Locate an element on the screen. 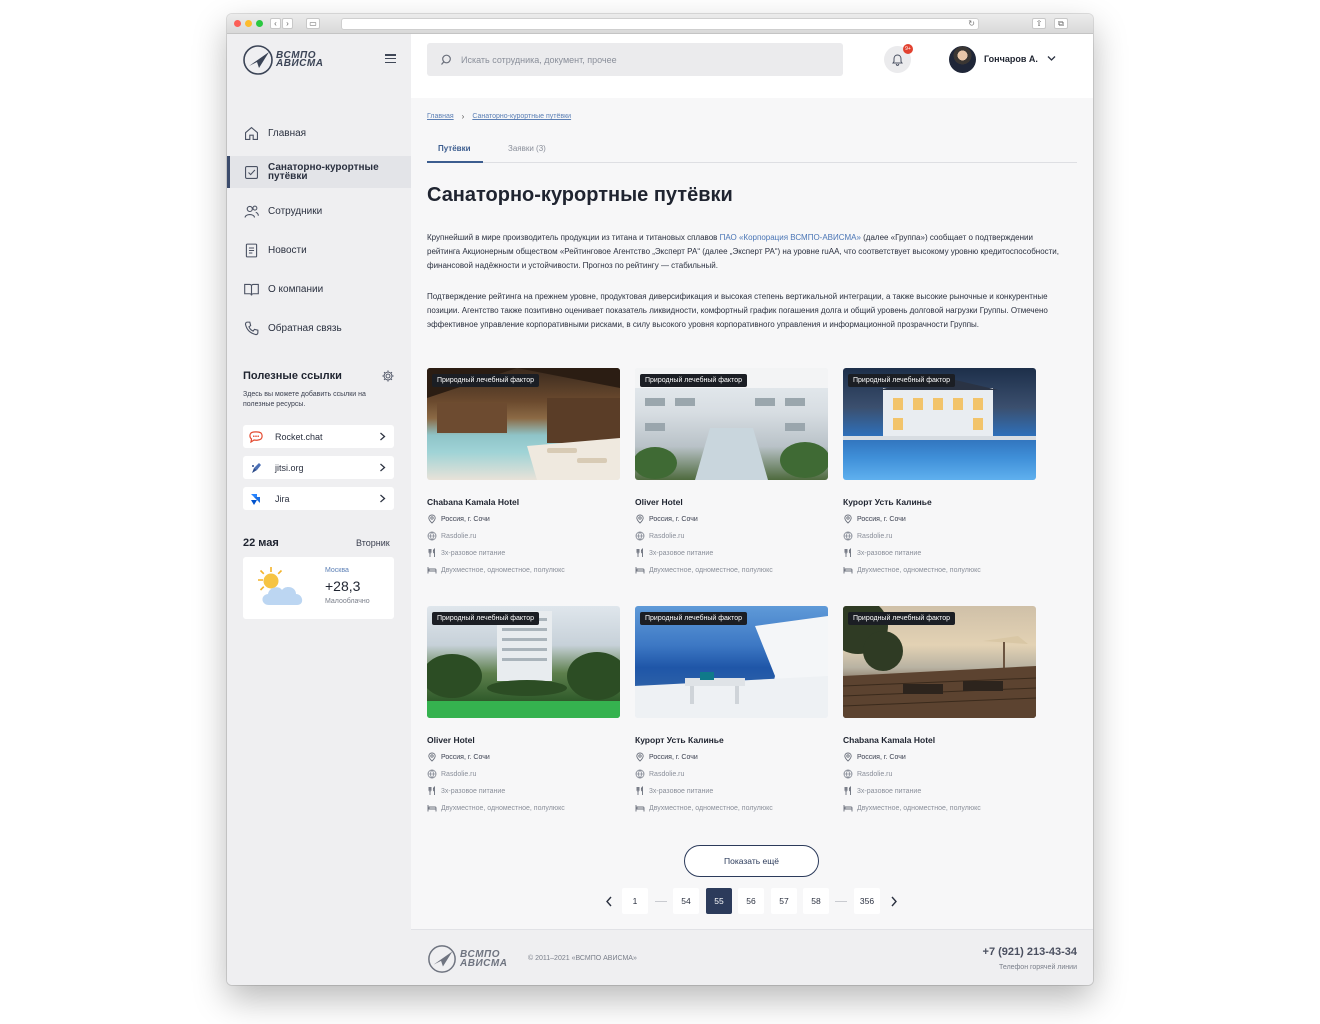 The image size is (1320, 1024). link-rocket-chat: Rocket.chat is located at coordinates (318, 436).